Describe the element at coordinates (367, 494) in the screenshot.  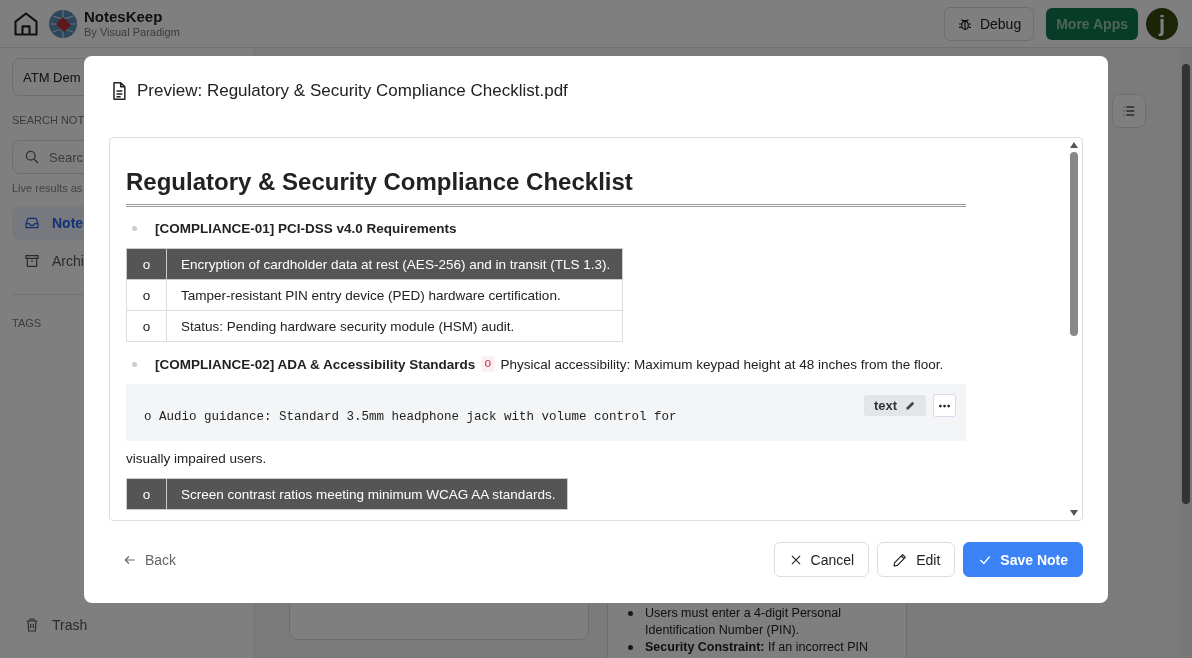
I see `table-cell: Screen contrast ratios meeting minimum WCAG AA standards.` at that location.